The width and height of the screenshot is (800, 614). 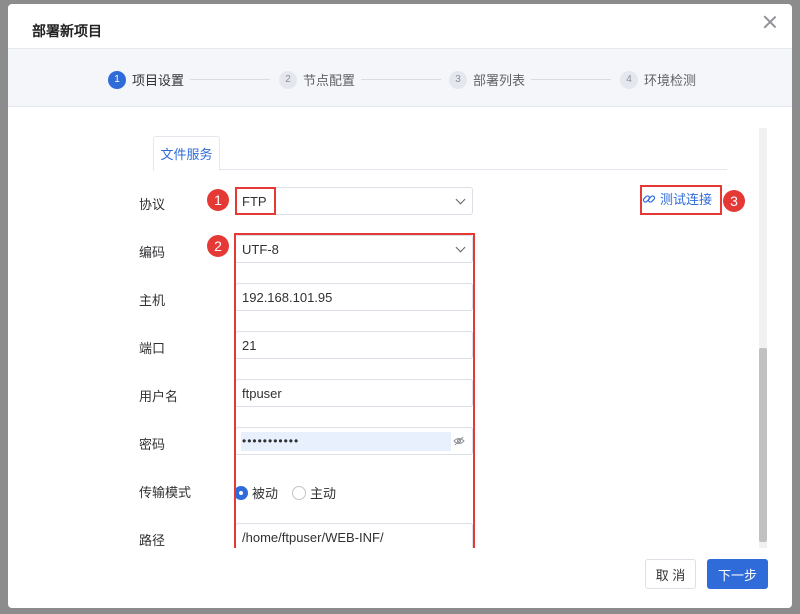 What do you see at coordinates (499, 80) in the screenshot?
I see `step-label: 部署列表` at bounding box center [499, 80].